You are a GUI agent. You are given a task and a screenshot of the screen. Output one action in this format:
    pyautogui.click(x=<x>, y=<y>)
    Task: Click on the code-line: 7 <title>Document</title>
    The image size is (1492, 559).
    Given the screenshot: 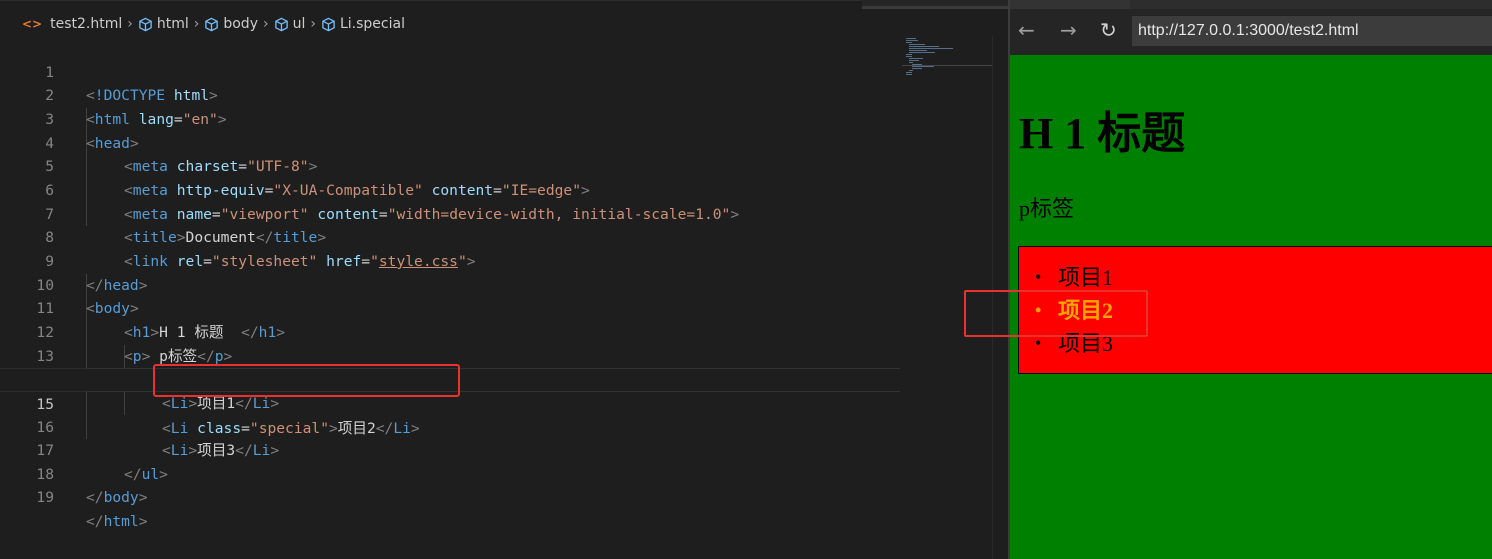 What is the action you would take?
    pyautogui.click(x=450, y=213)
    